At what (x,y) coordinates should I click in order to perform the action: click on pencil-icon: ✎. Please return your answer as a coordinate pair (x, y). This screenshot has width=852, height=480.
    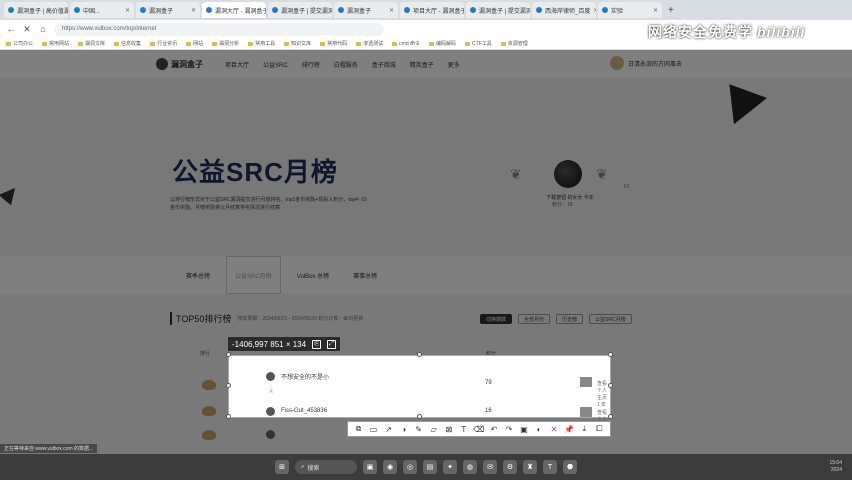
    Looking at the image, I should click on (419, 429).